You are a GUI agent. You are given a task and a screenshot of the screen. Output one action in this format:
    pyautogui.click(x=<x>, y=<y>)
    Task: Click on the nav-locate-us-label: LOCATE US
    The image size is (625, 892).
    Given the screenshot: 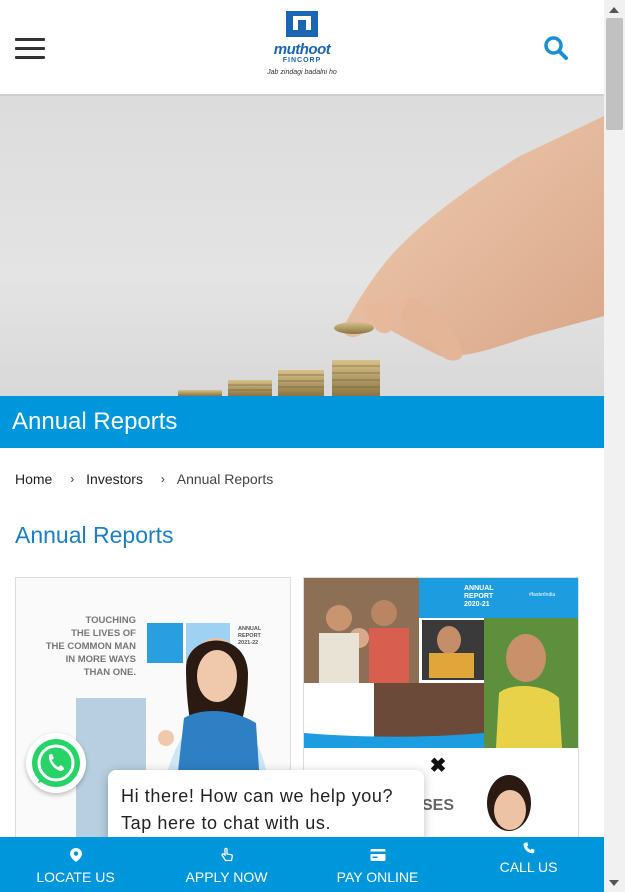 What is the action you would take?
    pyautogui.click(x=75, y=877)
    